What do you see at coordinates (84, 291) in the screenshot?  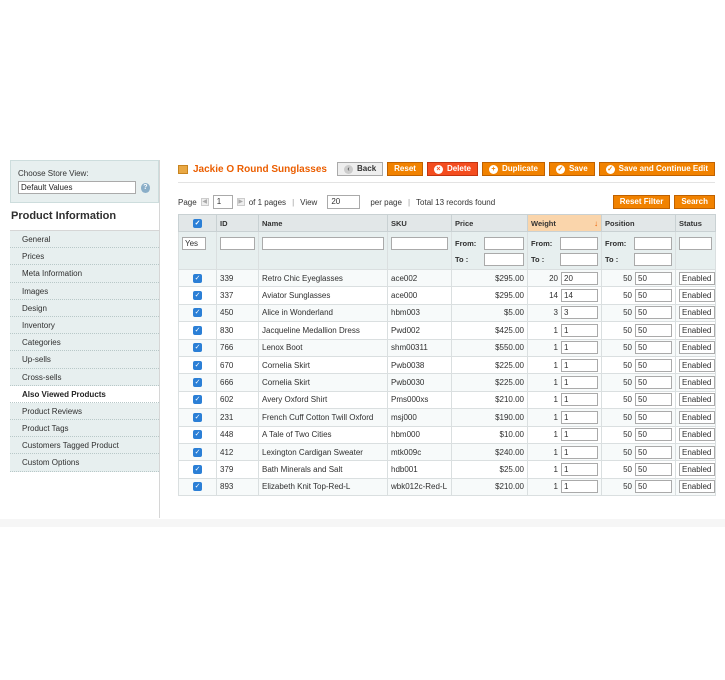 I see `sidebar-item-images: Images` at bounding box center [84, 291].